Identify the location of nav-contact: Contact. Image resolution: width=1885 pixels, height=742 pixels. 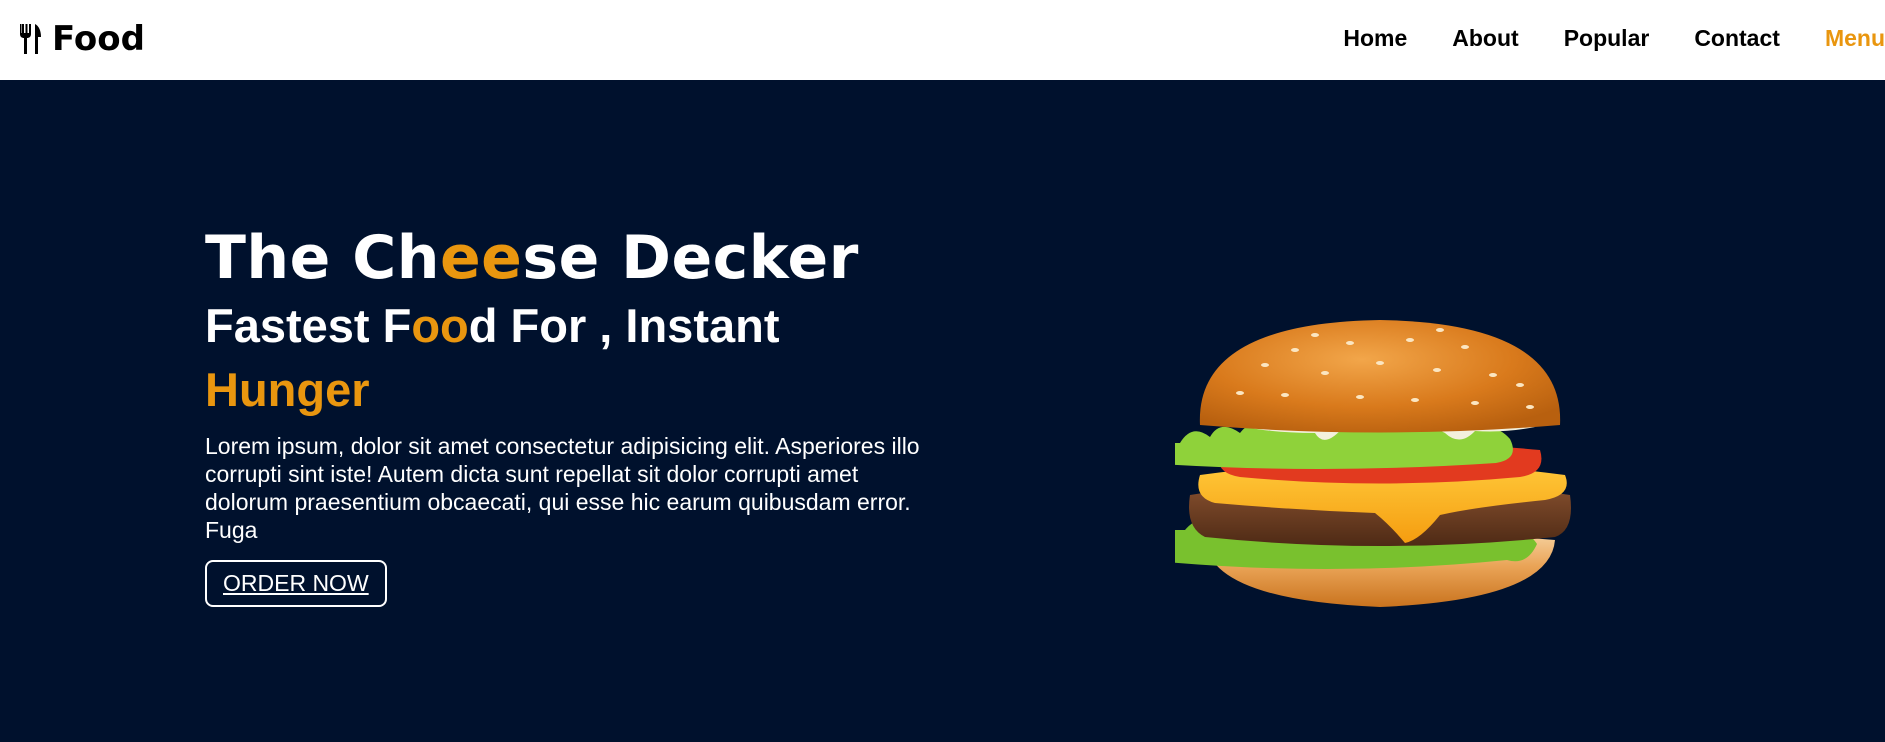
(1737, 38).